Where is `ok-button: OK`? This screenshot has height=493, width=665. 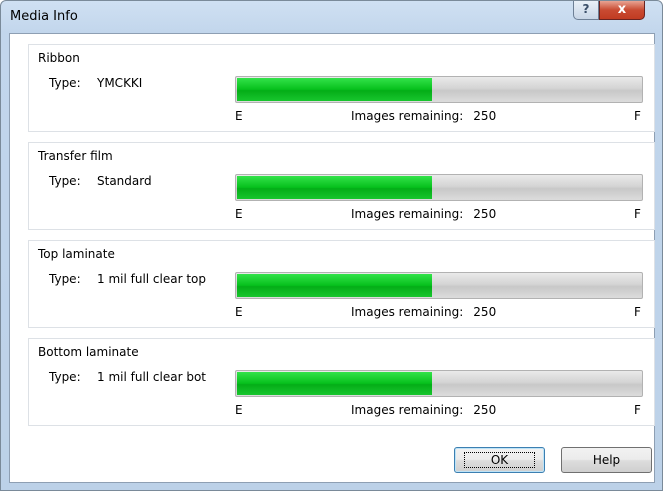 ok-button: OK is located at coordinates (499, 460).